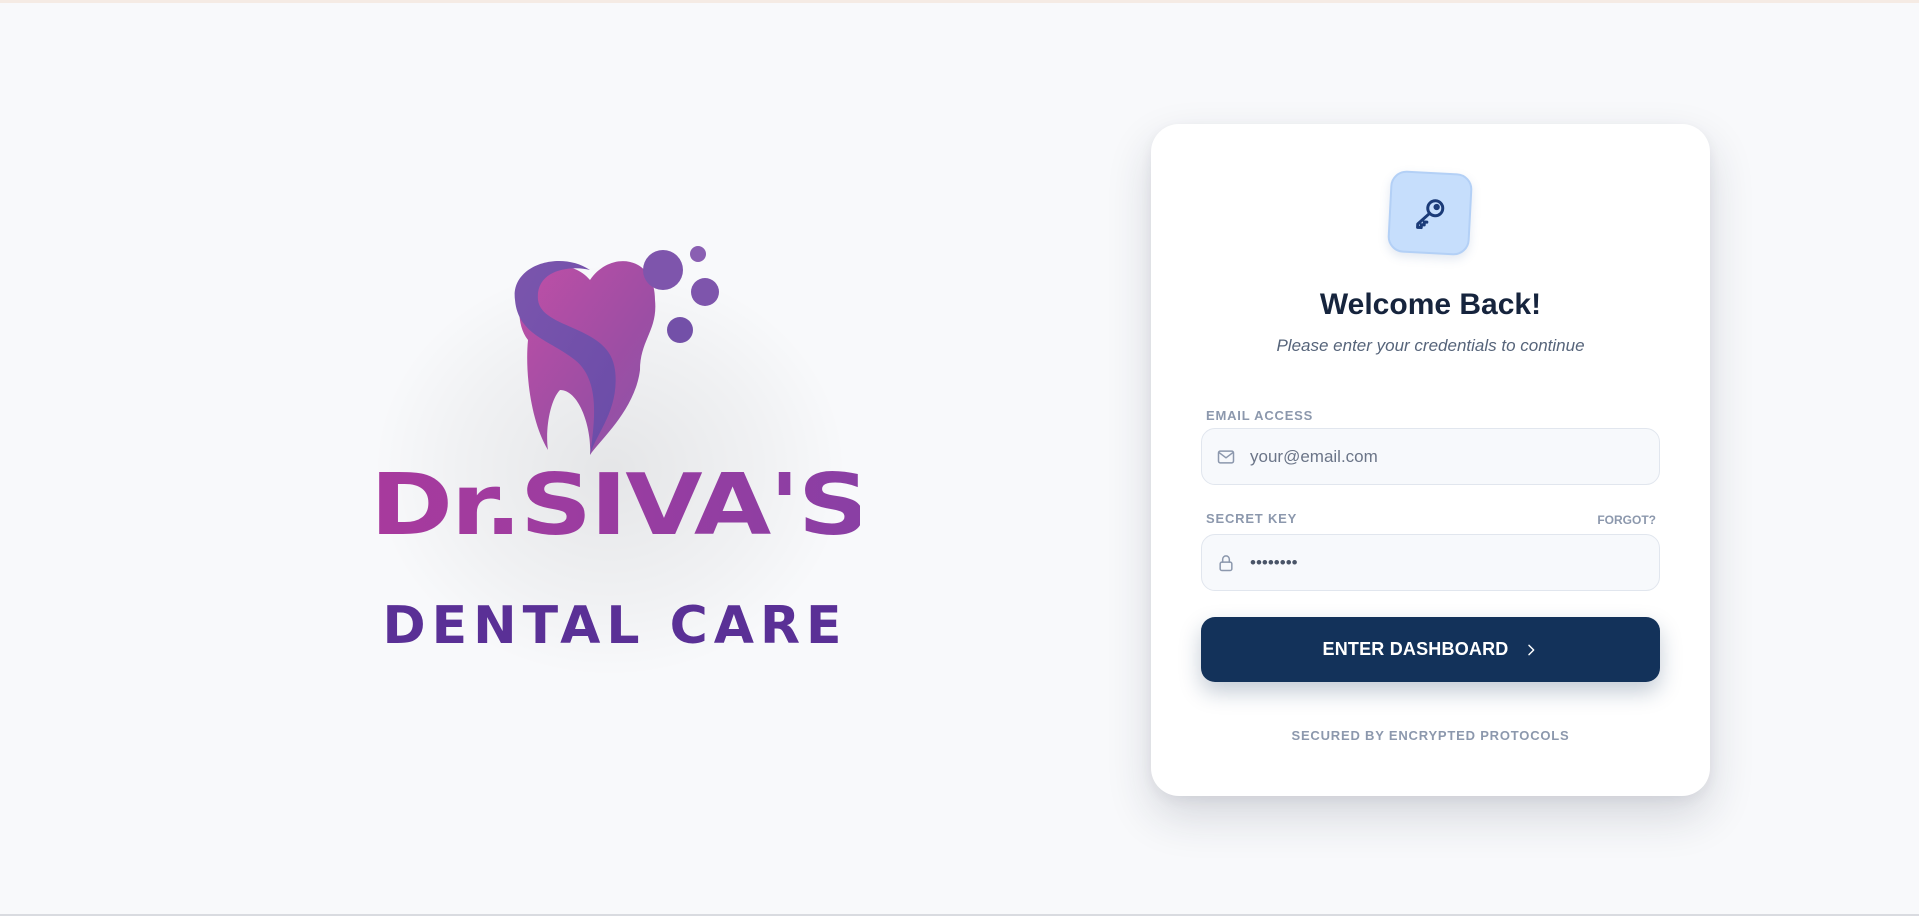 This screenshot has width=1919, height=916. What do you see at coordinates (1430, 735) in the screenshot?
I see `security-footer: SECURED BY ENCRYPTED PROTOCOLS` at bounding box center [1430, 735].